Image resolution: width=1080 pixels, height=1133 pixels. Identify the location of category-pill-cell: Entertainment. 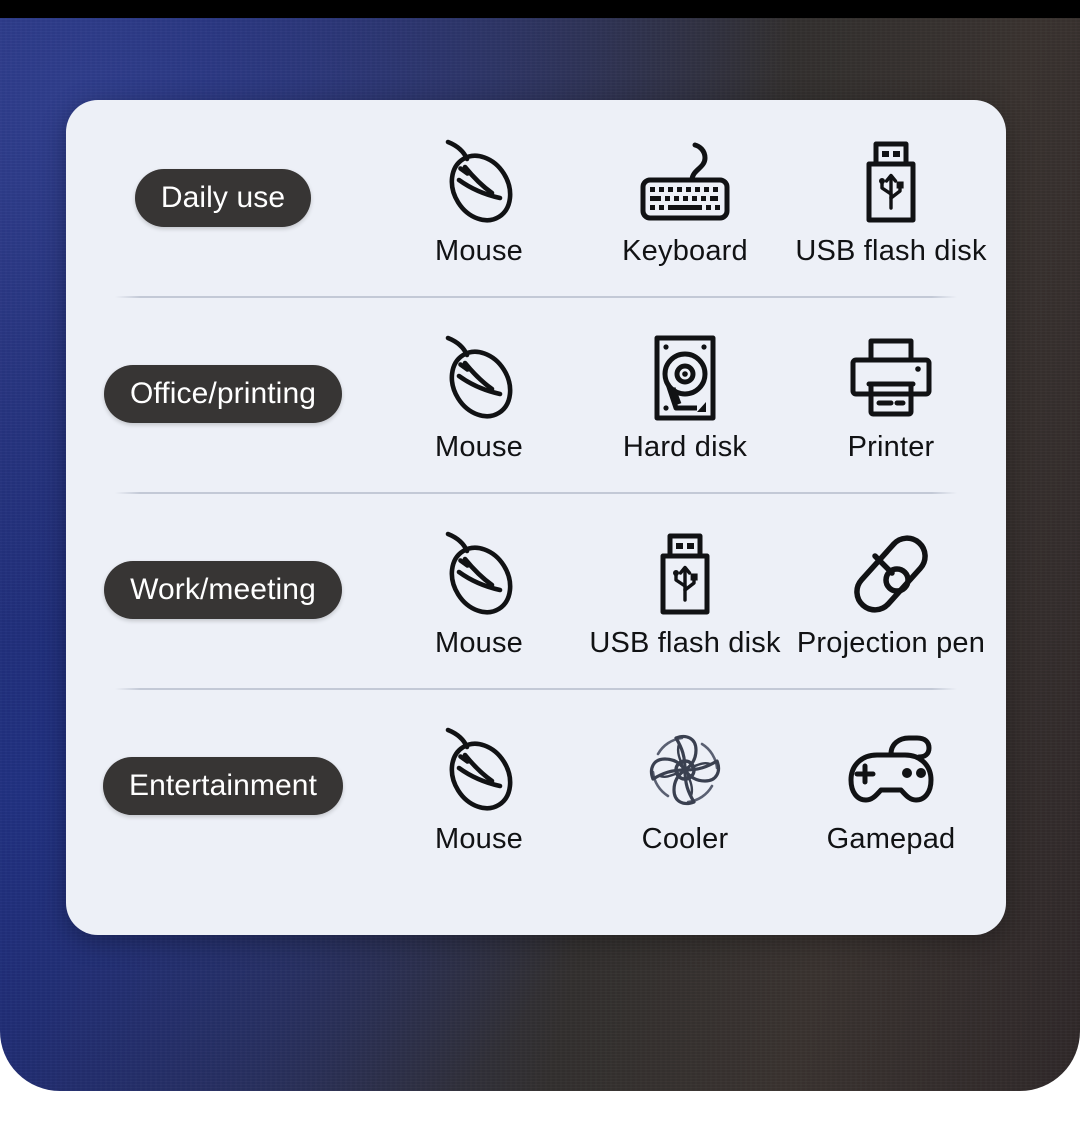
(221, 786).